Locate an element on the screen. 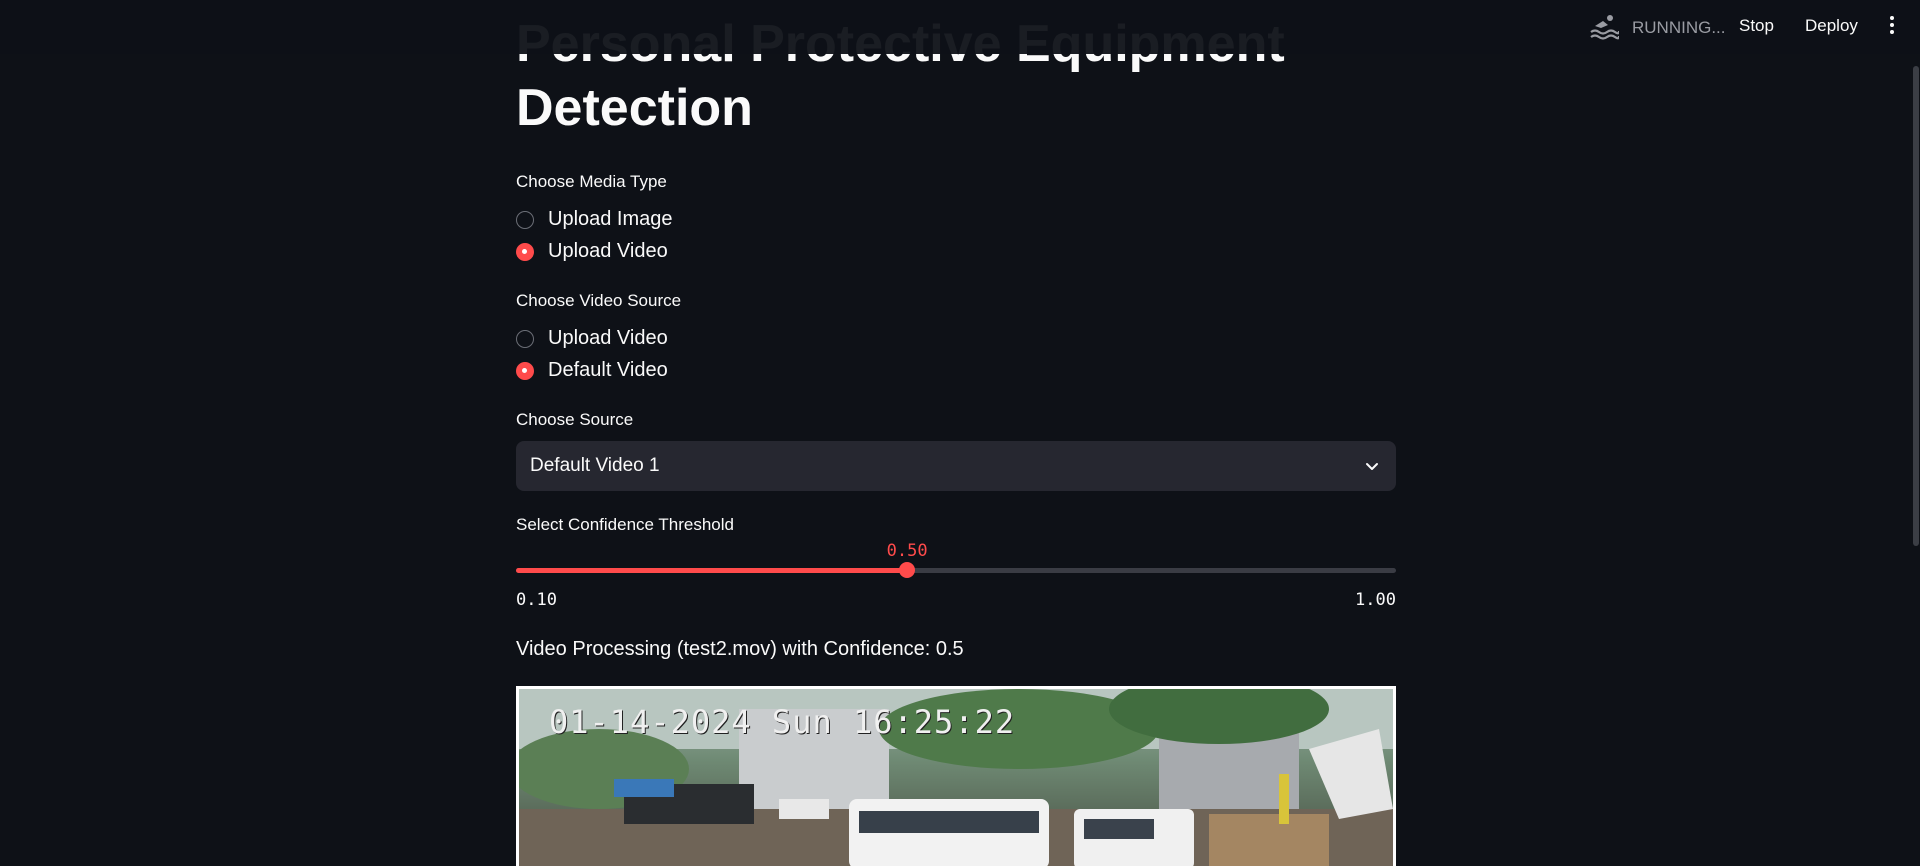 Image resolution: width=1920 pixels, height=866 pixels. radio-source-upload-video: Upload Video is located at coordinates (592, 338).